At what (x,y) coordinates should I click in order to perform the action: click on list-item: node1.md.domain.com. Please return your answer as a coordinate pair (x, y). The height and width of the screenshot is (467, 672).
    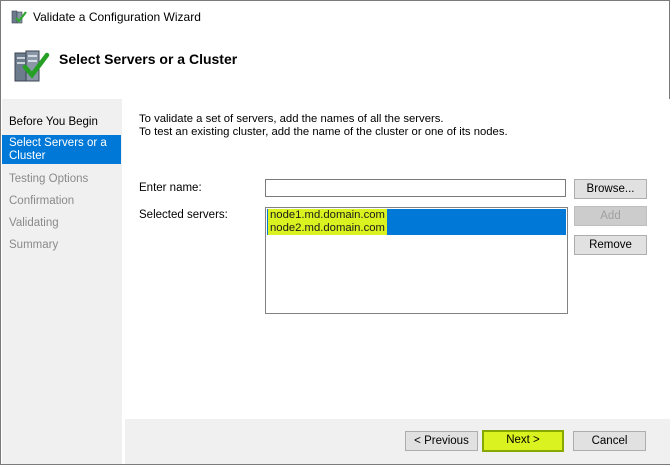
    Looking at the image, I should click on (416, 215).